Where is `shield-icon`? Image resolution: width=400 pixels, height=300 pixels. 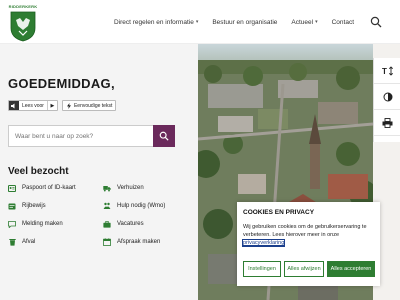
shield-icon is located at coordinates (23, 26).